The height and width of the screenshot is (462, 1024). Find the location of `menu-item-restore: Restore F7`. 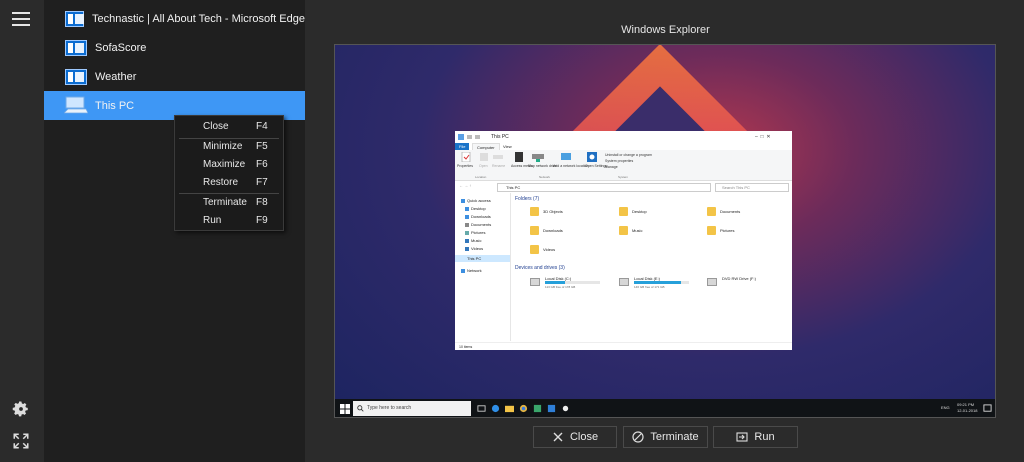

menu-item-restore: Restore F7 is located at coordinates (229, 183).